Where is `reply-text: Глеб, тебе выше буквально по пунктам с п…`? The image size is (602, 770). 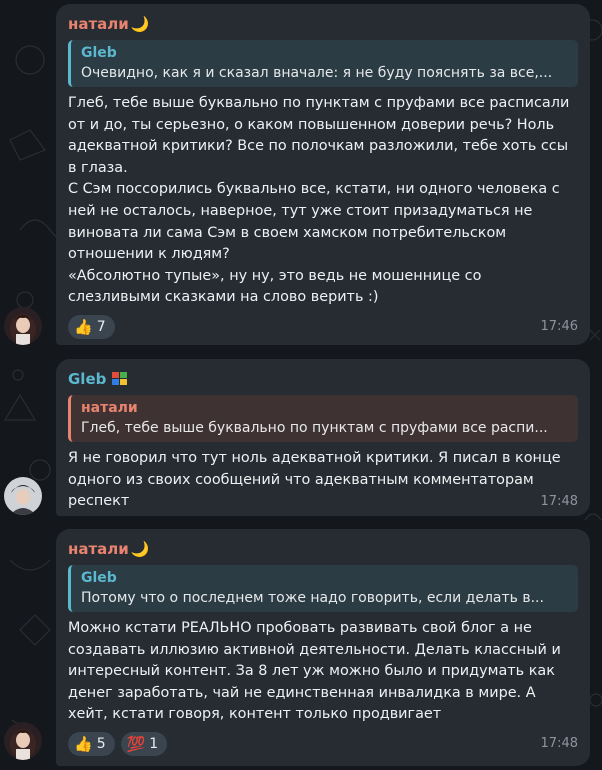
reply-text: Глеб, тебе выше буквально по пунктам с п… is located at coordinates (314, 428).